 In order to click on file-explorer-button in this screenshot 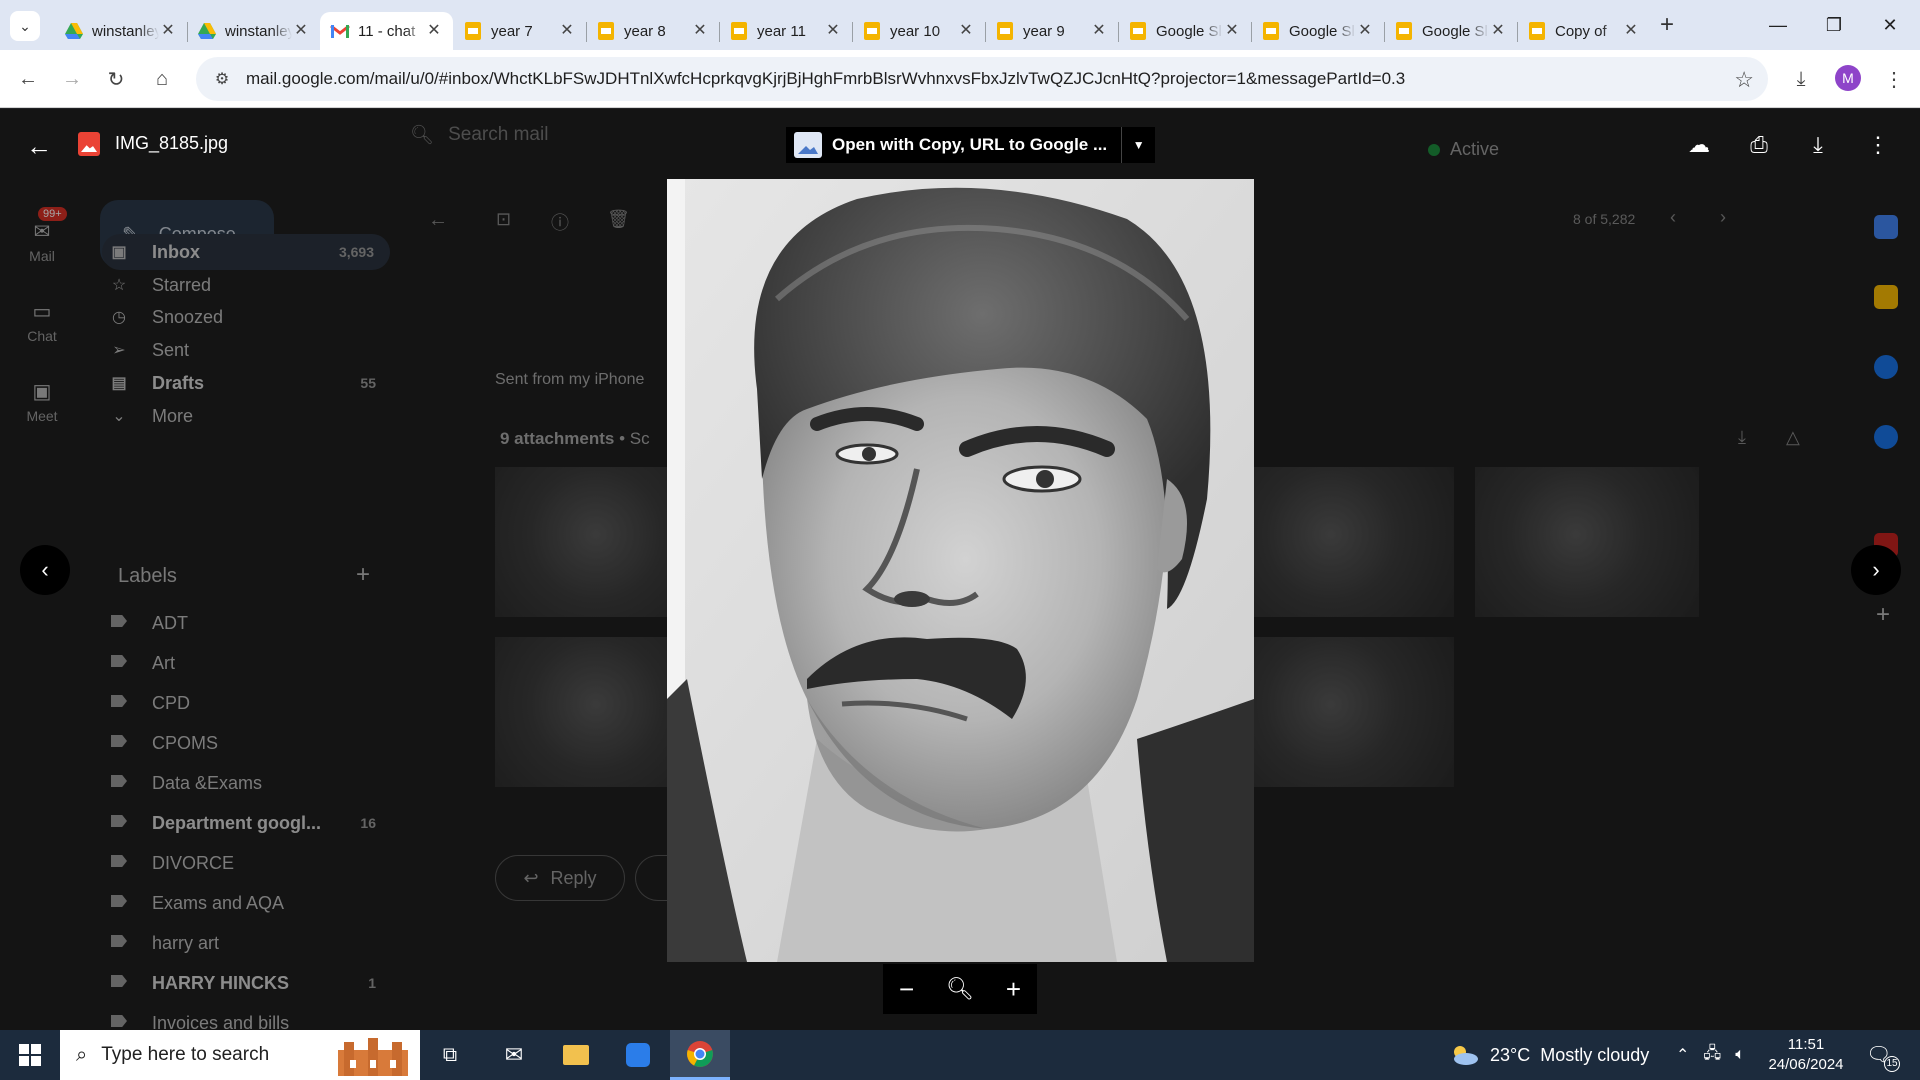, I will do `click(576, 1055)`.